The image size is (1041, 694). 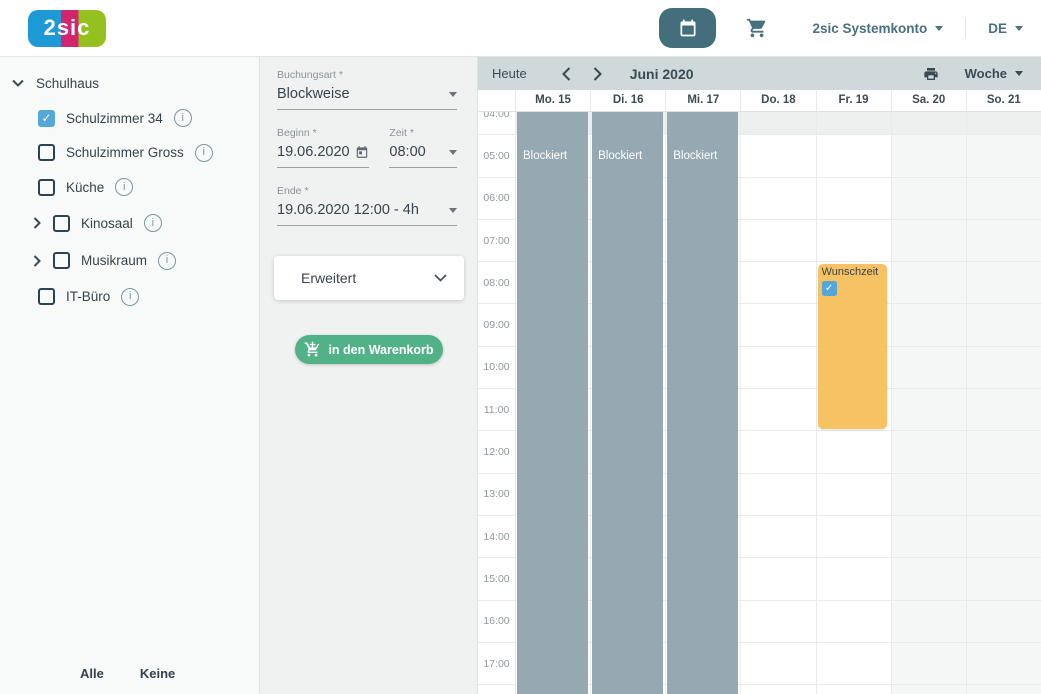 I want to click on wish-time-checkbox, so click(x=829, y=289).